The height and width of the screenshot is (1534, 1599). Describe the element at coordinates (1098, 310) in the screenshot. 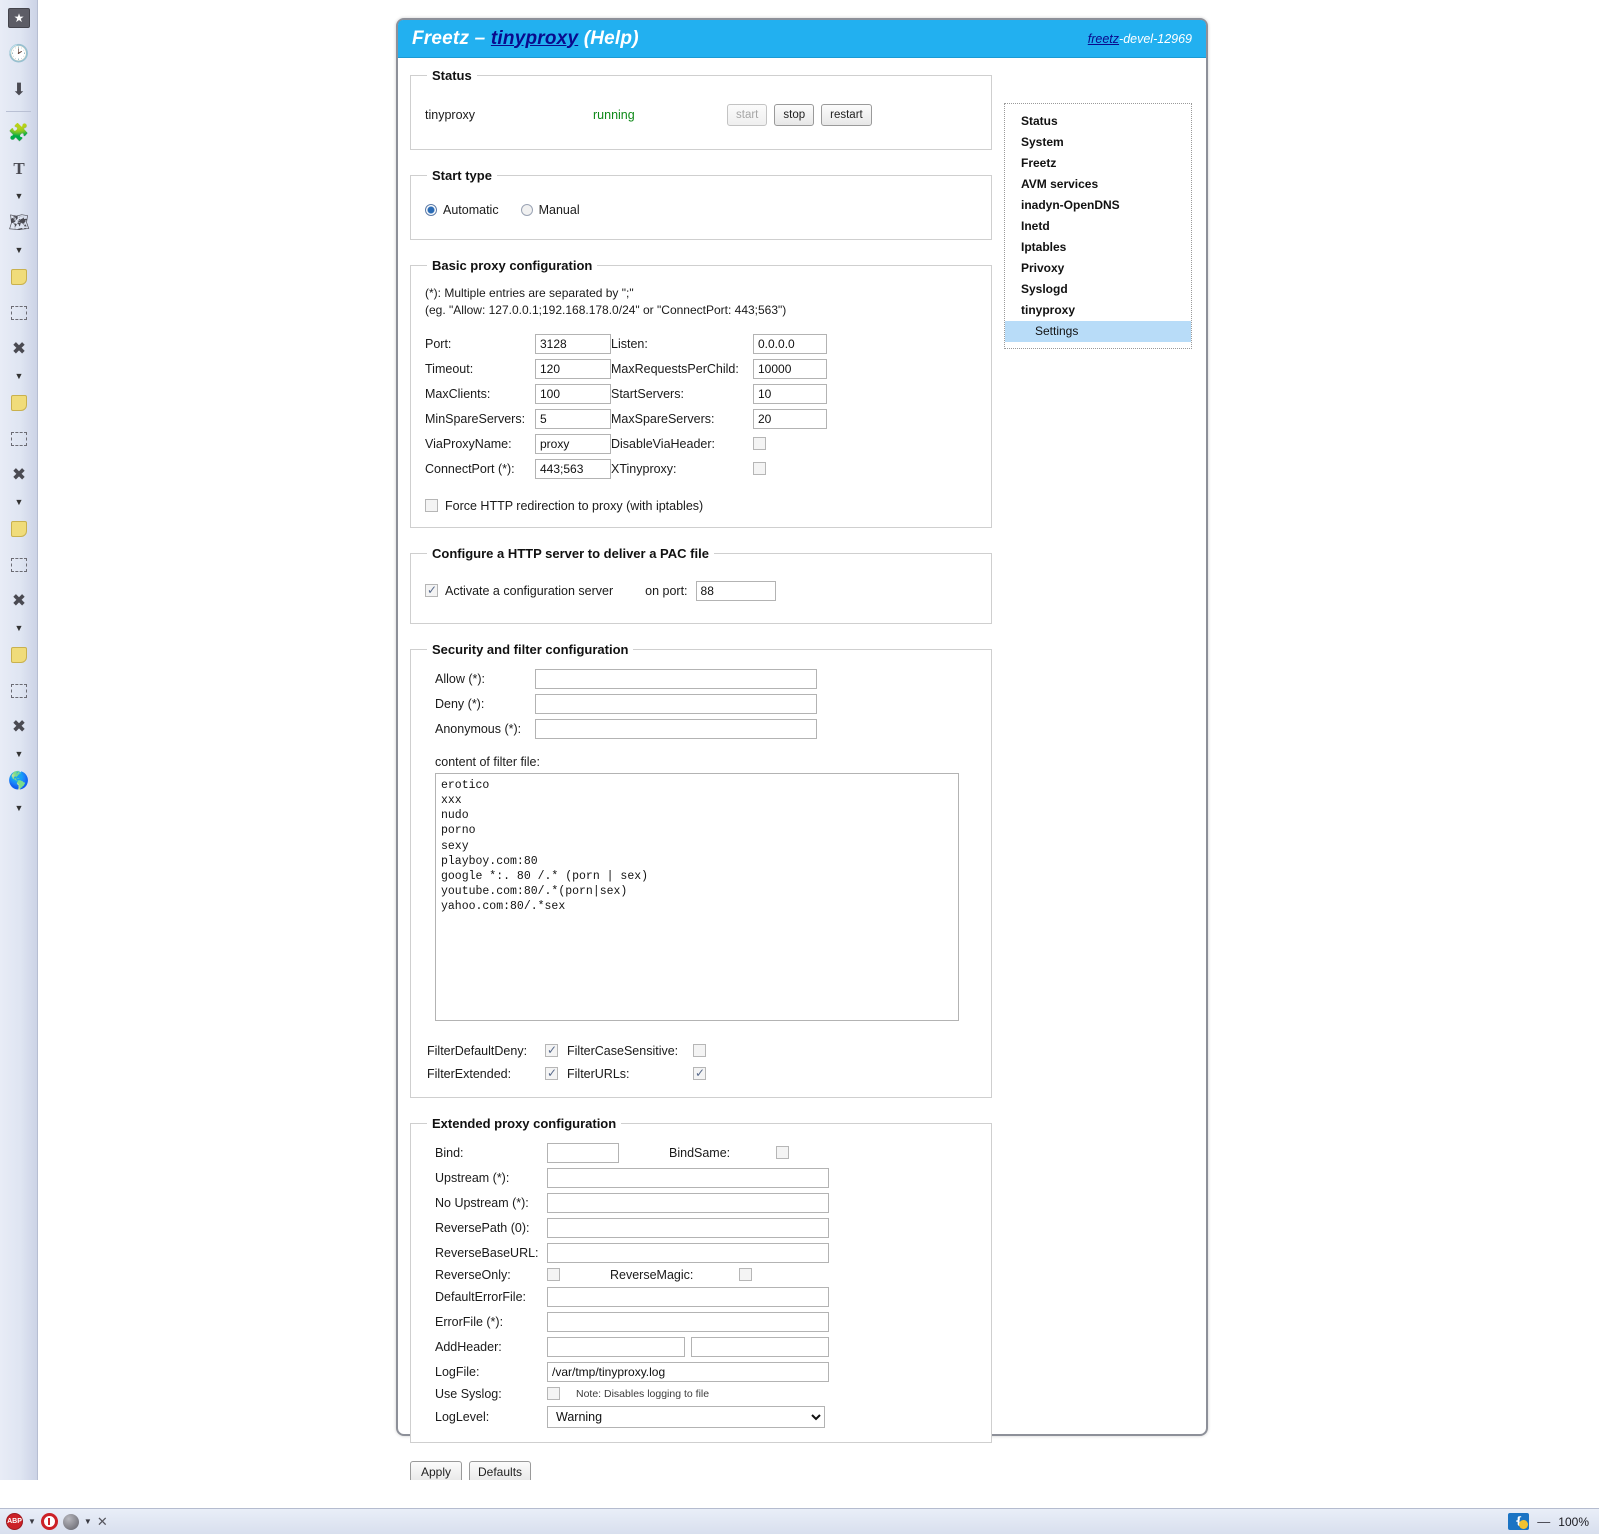

I see `nav-item-tinyproxy: tinyproxy` at that location.